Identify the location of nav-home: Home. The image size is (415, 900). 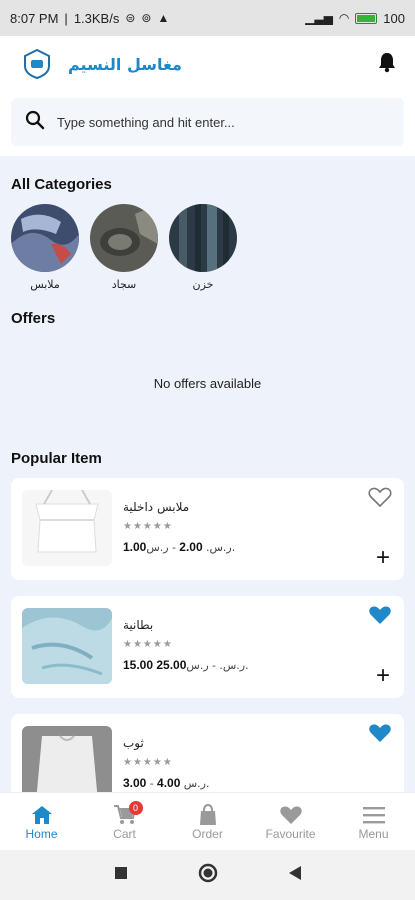
(42, 822).